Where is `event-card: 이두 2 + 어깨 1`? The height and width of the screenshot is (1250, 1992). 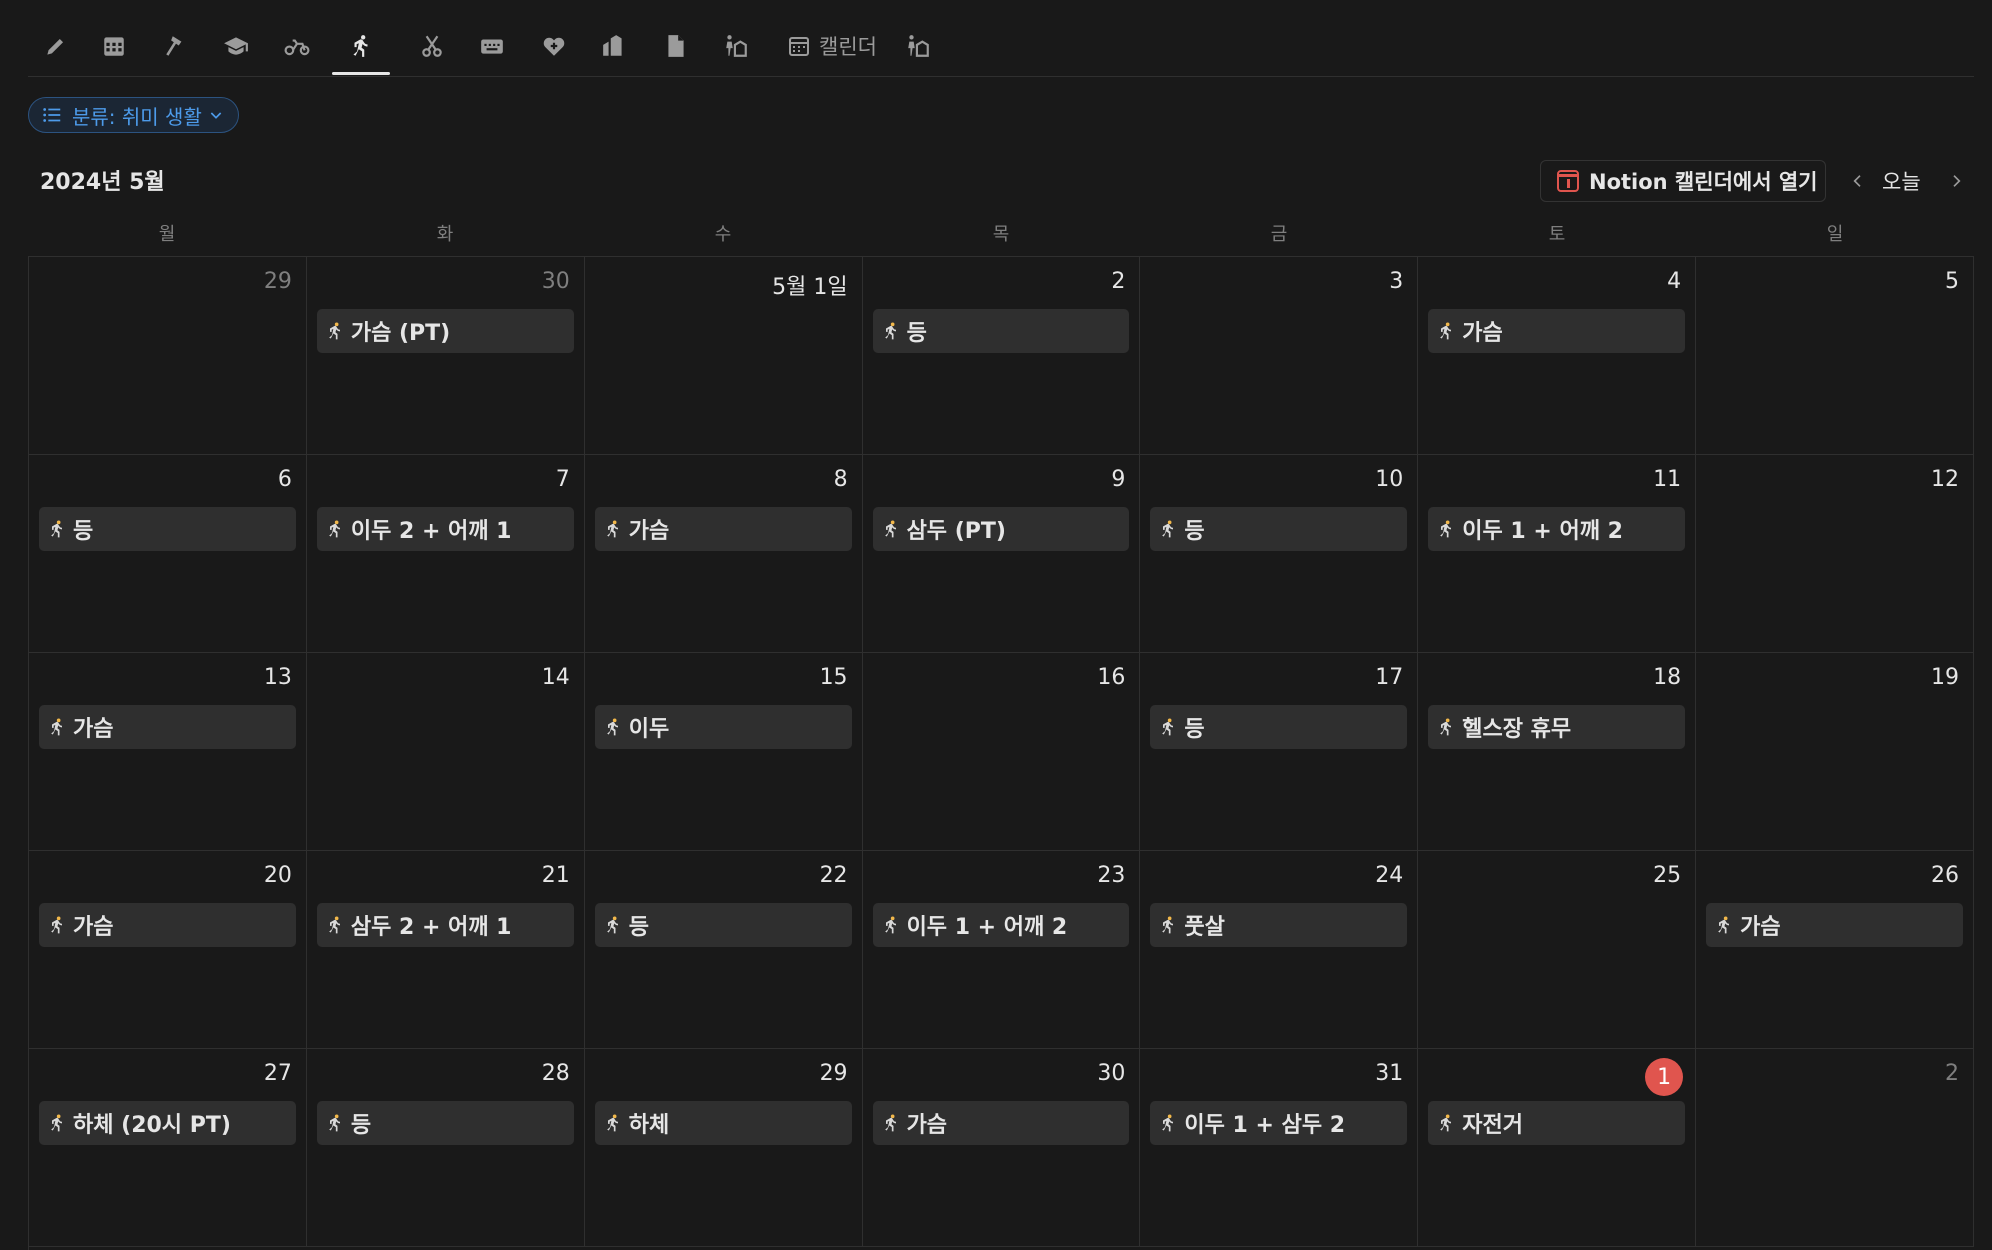 event-card: 이두 2 + 어깨 1 is located at coordinates (445, 529).